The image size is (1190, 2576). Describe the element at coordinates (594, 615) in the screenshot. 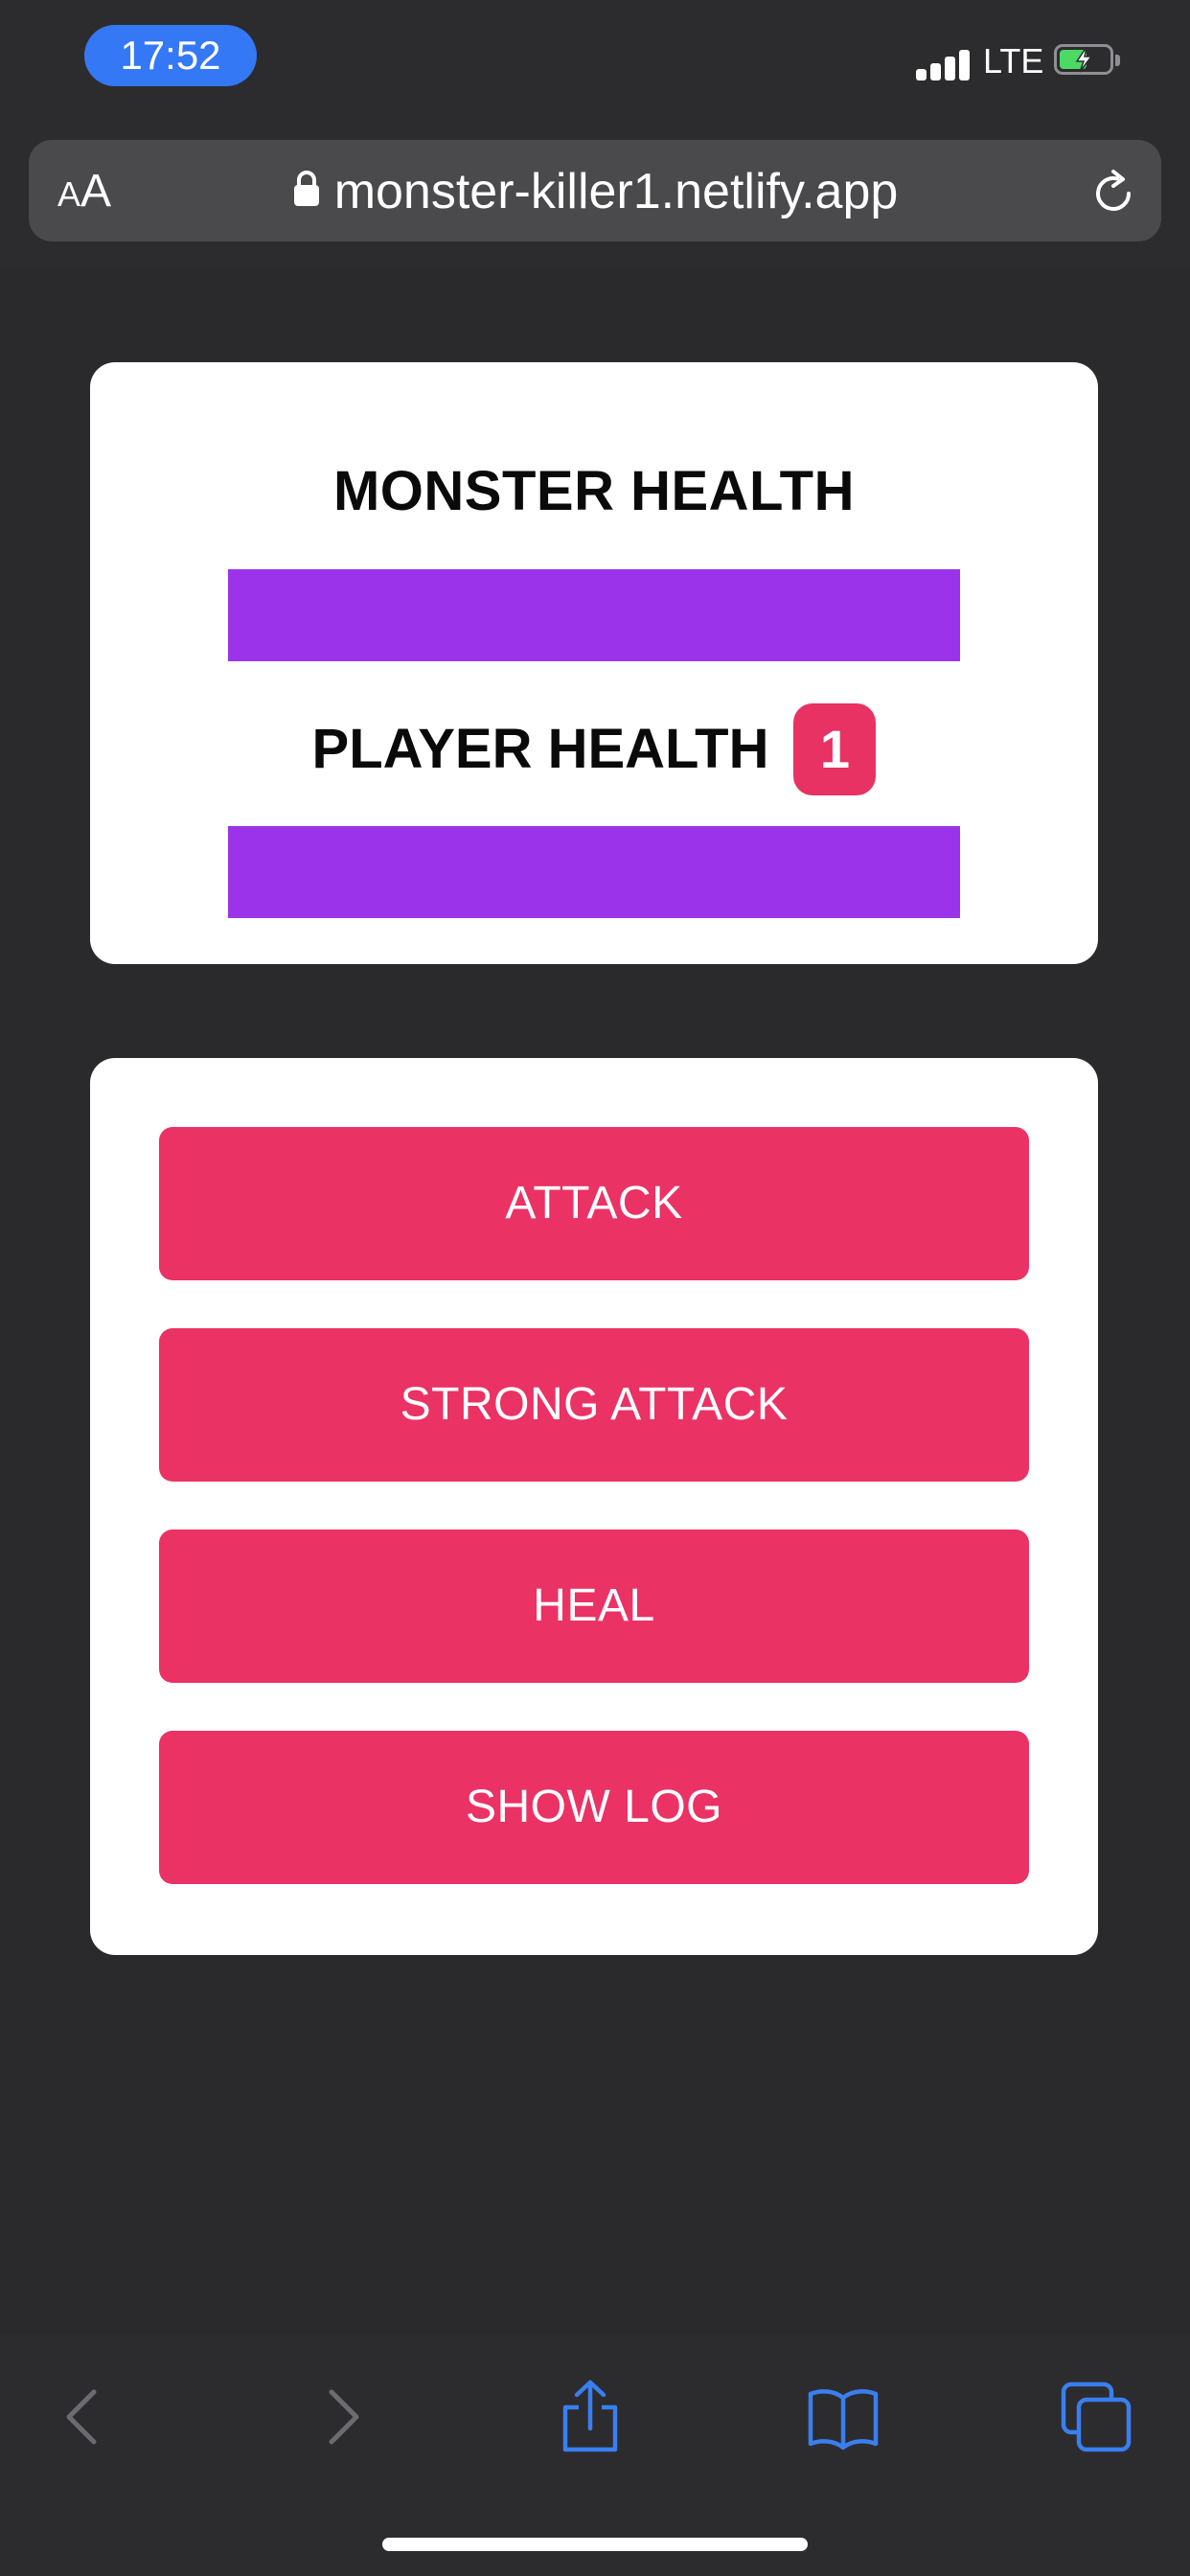

I see `monster-health-bar` at that location.